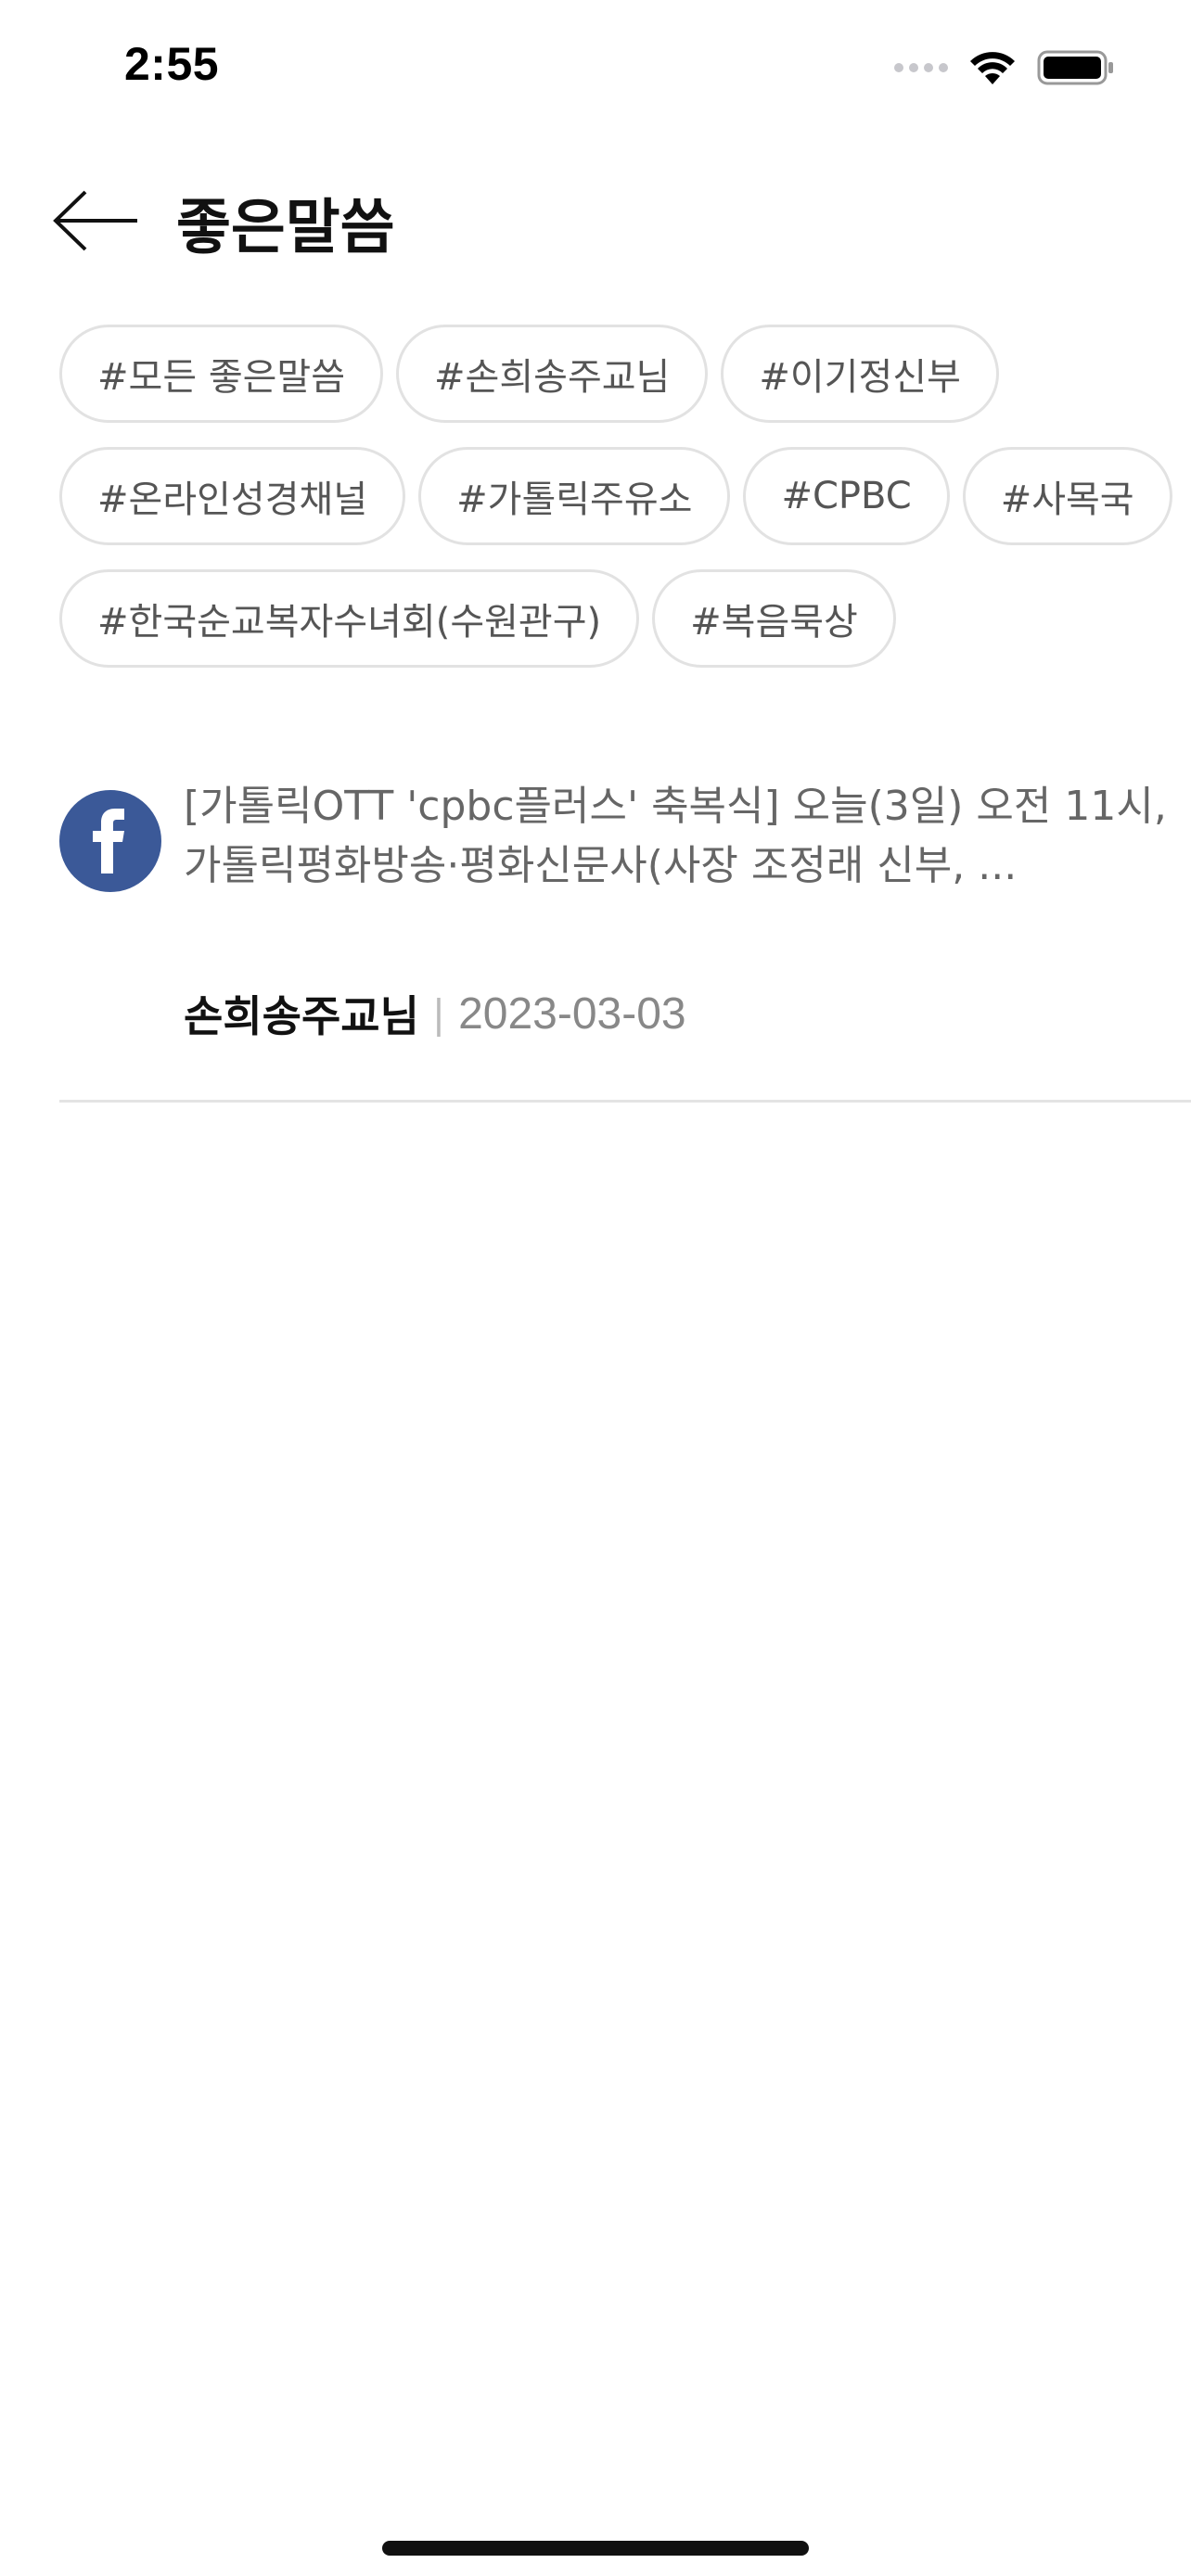 Image resolution: width=1191 pixels, height=2576 pixels. What do you see at coordinates (574, 496) in the screenshot?
I see `tag-chip: #가톨릭주유소` at bounding box center [574, 496].